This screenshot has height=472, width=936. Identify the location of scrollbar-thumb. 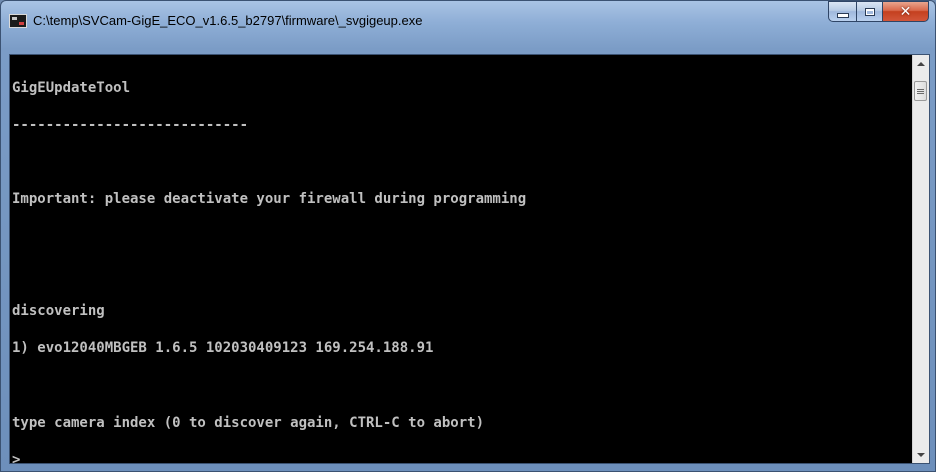
(920, 91).